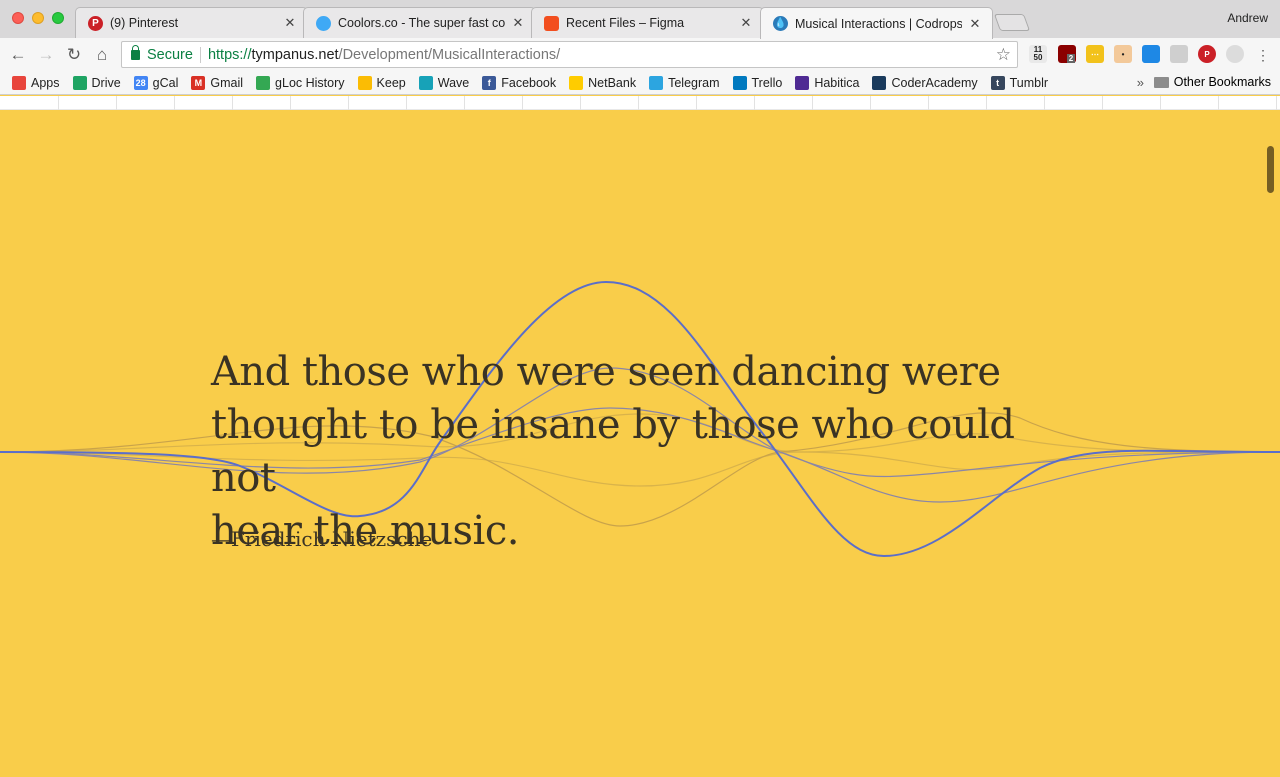  Describe the element at coordinates (879, 82) in the screenshot. I see `coderacademy-icon` at that location.